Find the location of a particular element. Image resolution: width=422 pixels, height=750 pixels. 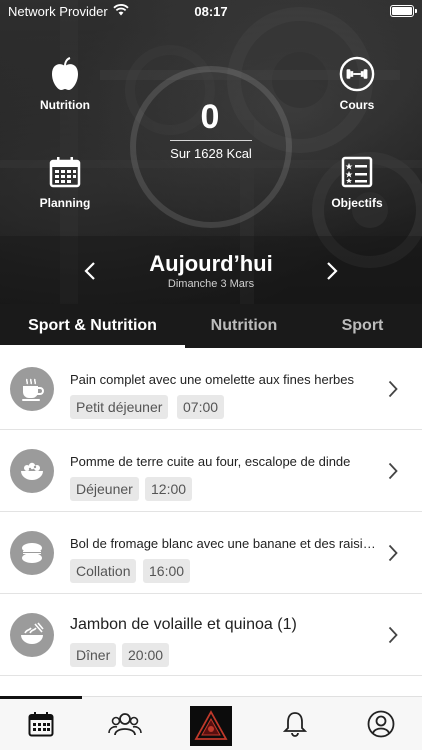

previous-day-button is located at coordinates (90, 271).